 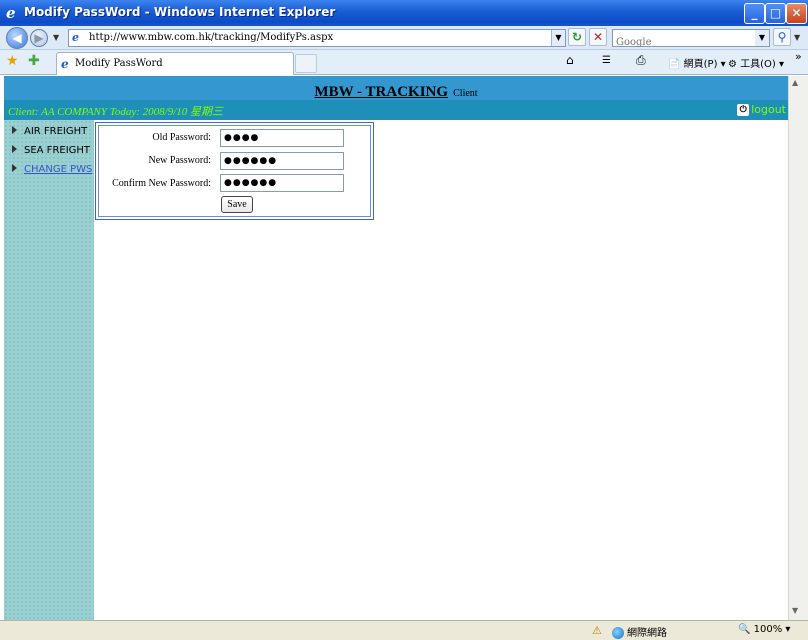 I want to click on status-bar: ⚠ 網際網路 🔍 100% ▾, so click(x=404, y=630).